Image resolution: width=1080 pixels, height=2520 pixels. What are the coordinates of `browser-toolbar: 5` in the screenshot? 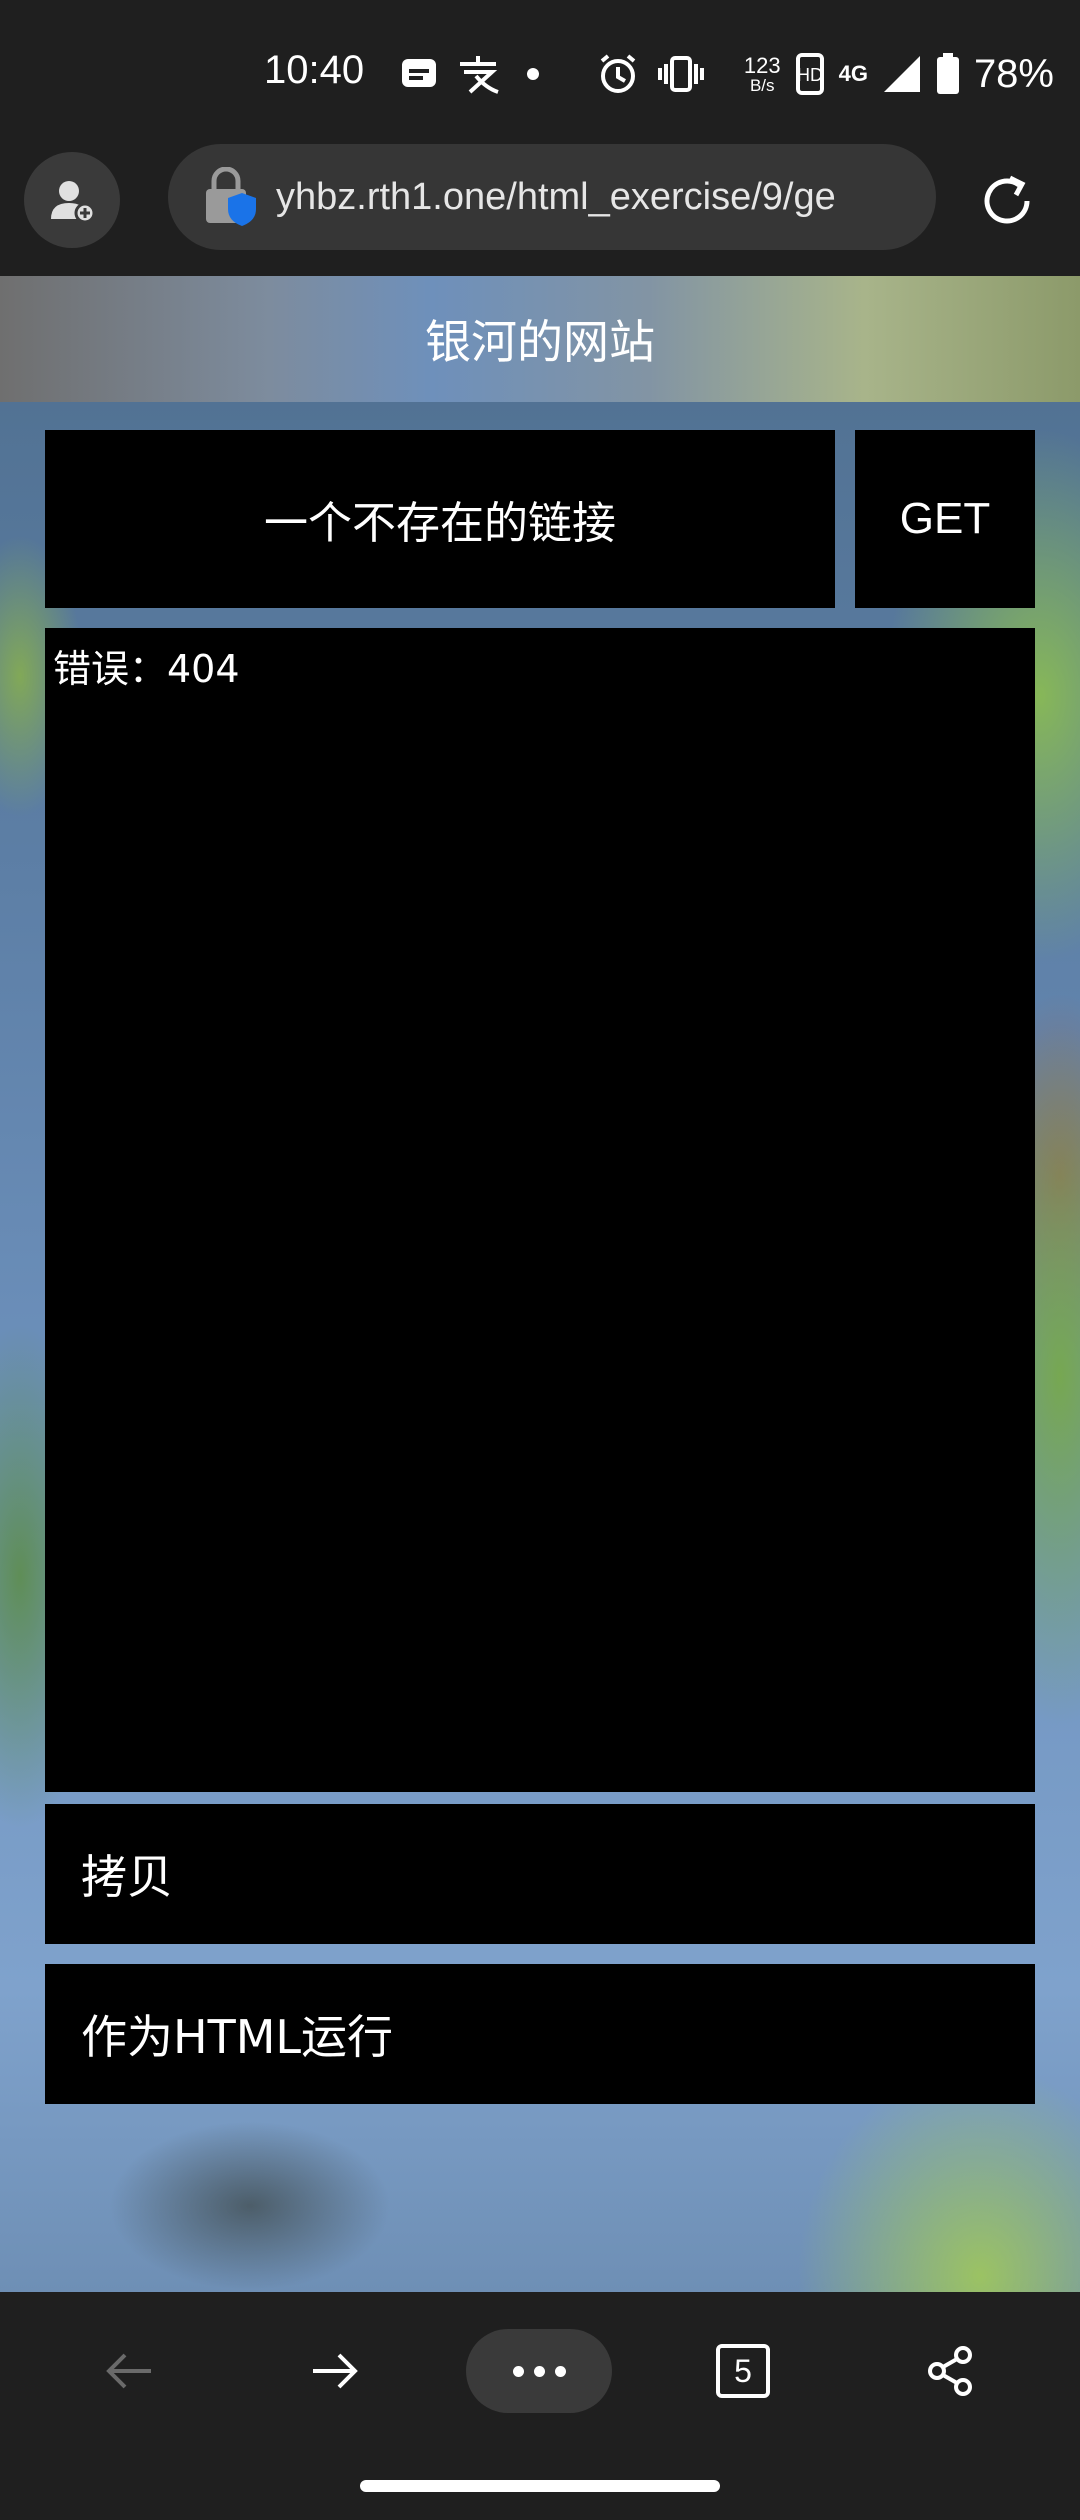 It's located at (540, 2371).